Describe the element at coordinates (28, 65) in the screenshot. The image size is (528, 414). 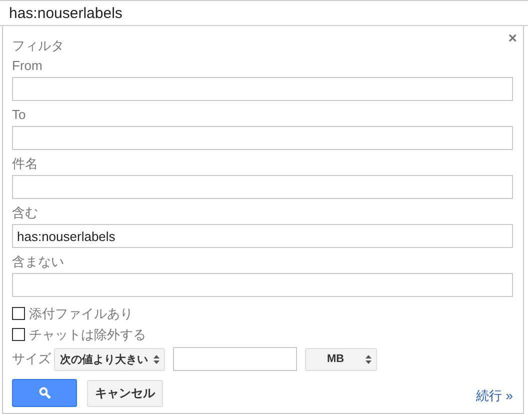
I see `field-label: From` at that location.